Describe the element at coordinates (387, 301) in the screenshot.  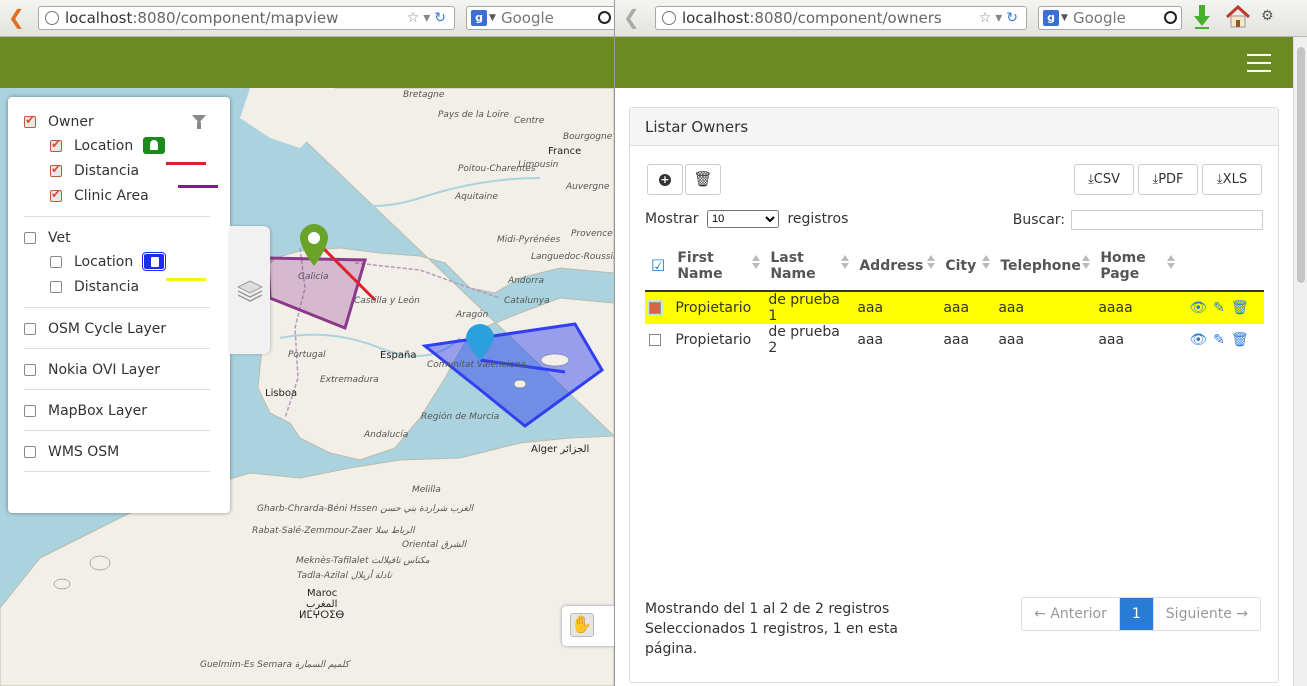
I see `map-label: Castilla y León` at that location.